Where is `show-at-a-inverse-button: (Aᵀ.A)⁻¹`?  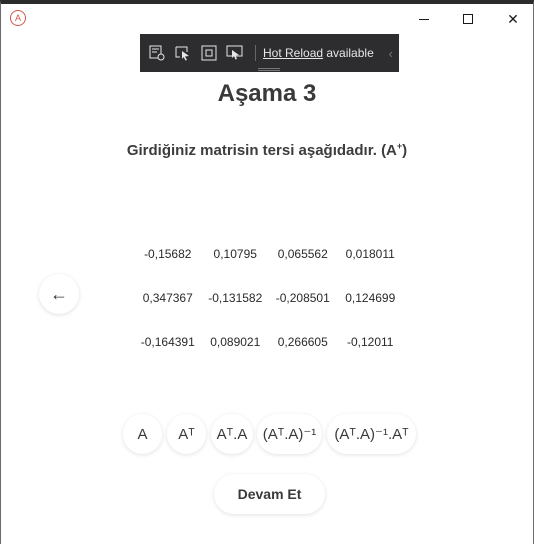 show-at-a-inverse-button: (Aᵀ.A)⁻¹ is located at coordinates (289, 434).